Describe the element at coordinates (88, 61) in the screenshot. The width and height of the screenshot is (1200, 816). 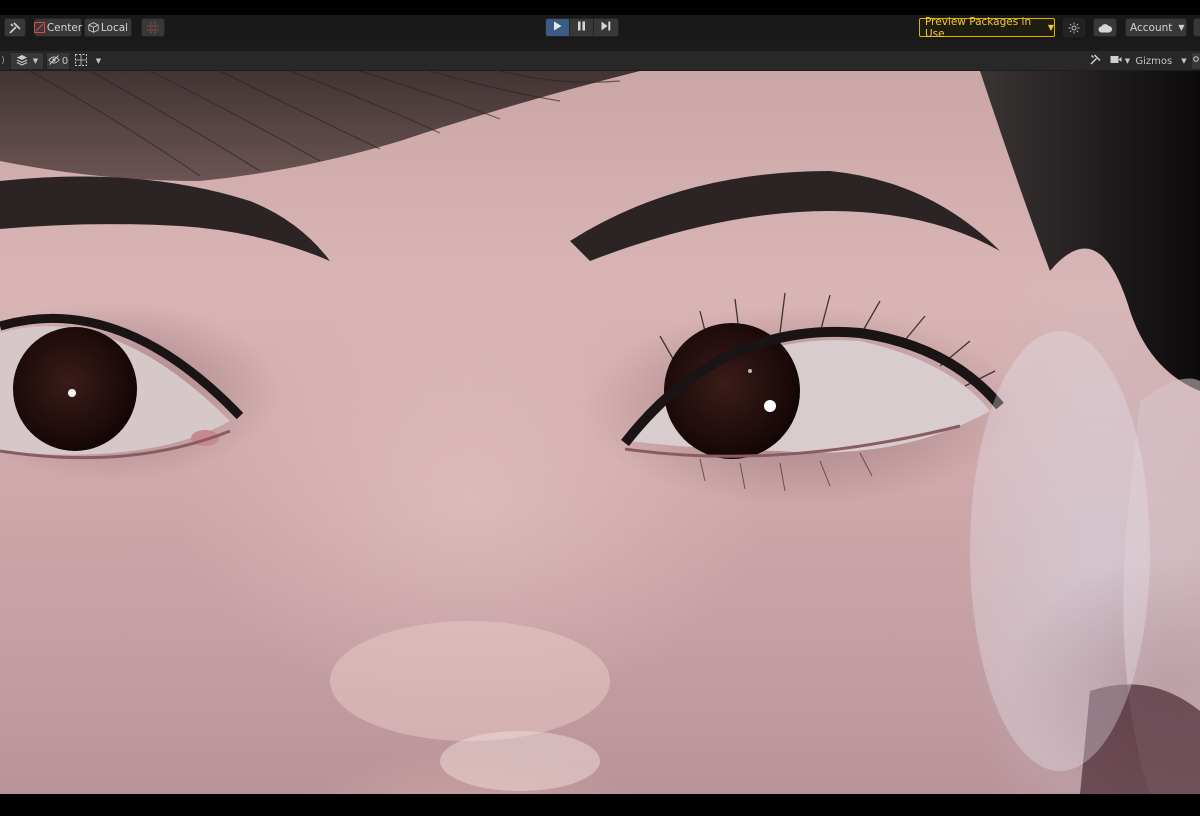
I see `grid-dropdown: ▼` at that location.